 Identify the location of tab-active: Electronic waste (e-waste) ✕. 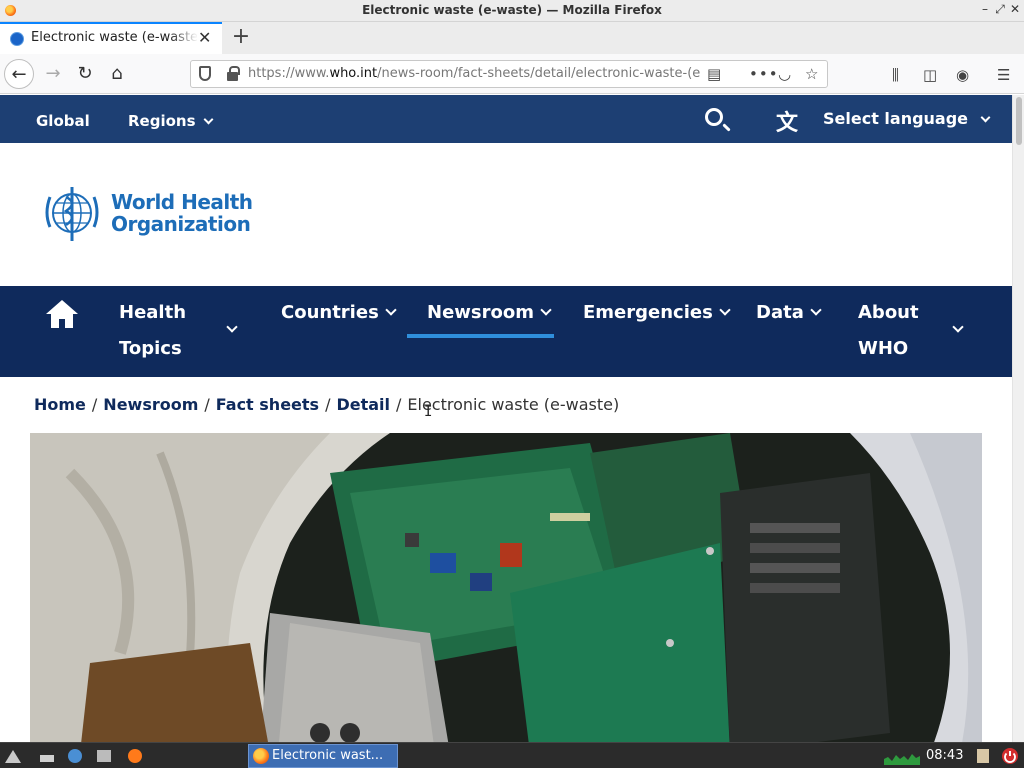
(111, 38).